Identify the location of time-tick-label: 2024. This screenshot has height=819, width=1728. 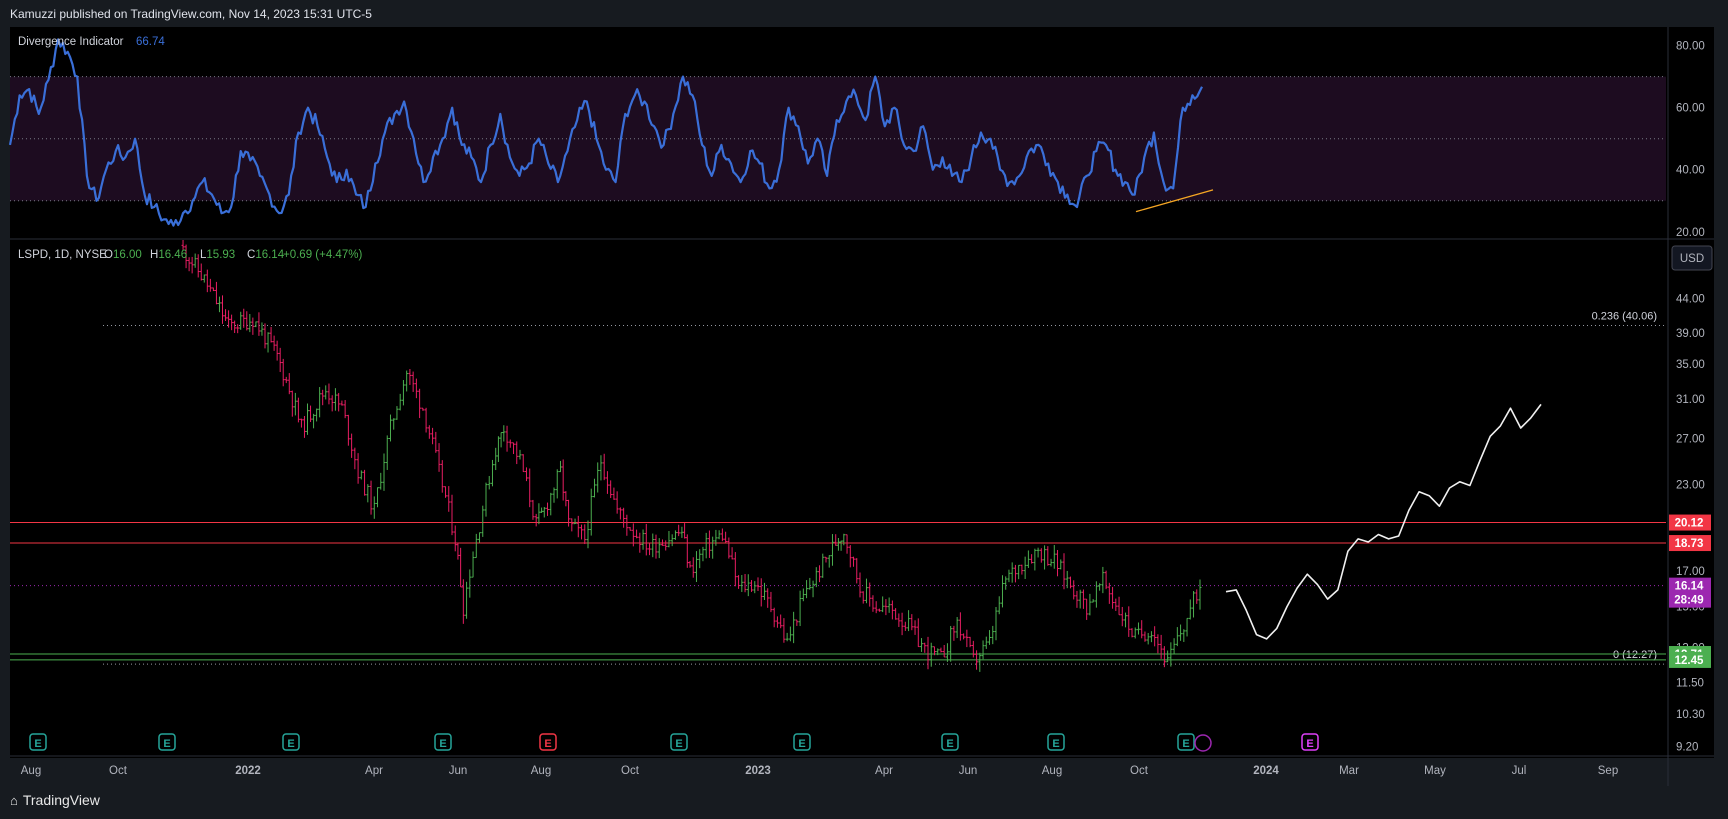
(1266, 771).